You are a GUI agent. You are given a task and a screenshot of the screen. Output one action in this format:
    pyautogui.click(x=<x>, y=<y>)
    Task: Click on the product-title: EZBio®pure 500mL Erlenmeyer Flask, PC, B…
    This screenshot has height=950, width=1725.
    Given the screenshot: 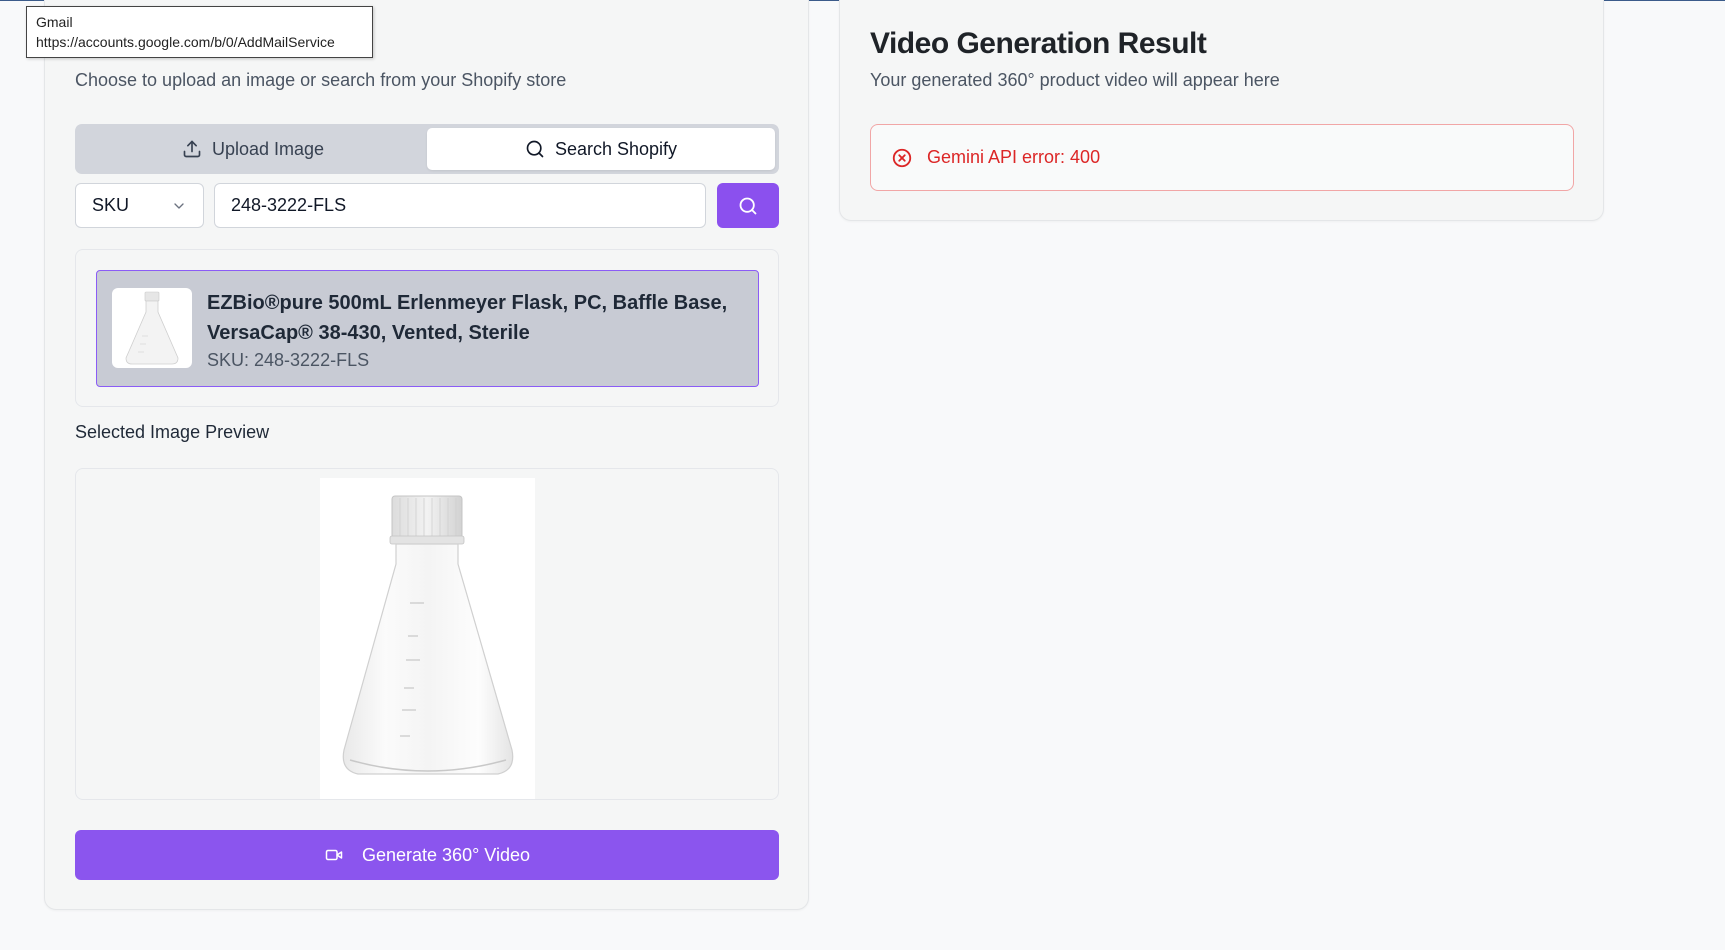 What is the action you would take?
    pyautogui.click(x=467, y=318)
    